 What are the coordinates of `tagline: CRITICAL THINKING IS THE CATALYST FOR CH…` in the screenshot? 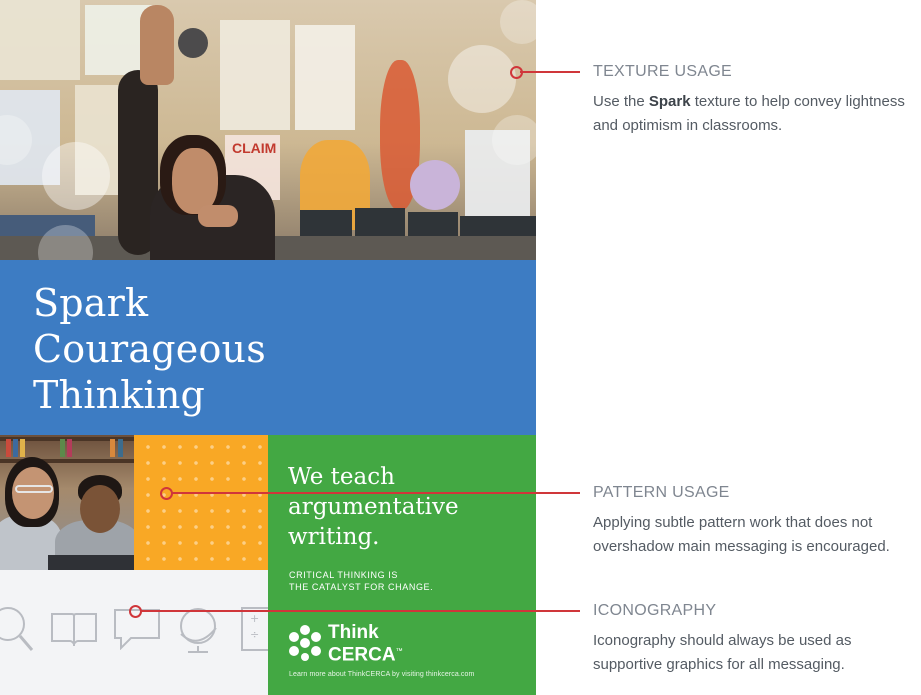 It's located at (361, 581).